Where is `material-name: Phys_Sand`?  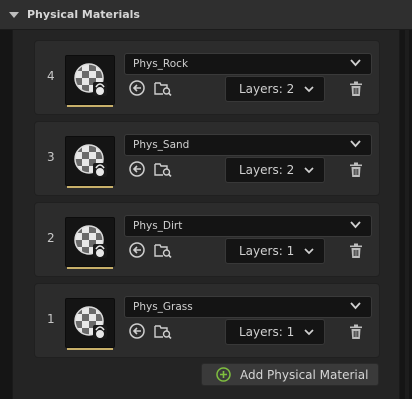 material-name: Phys_Sand is located at coordinates (161, 145).